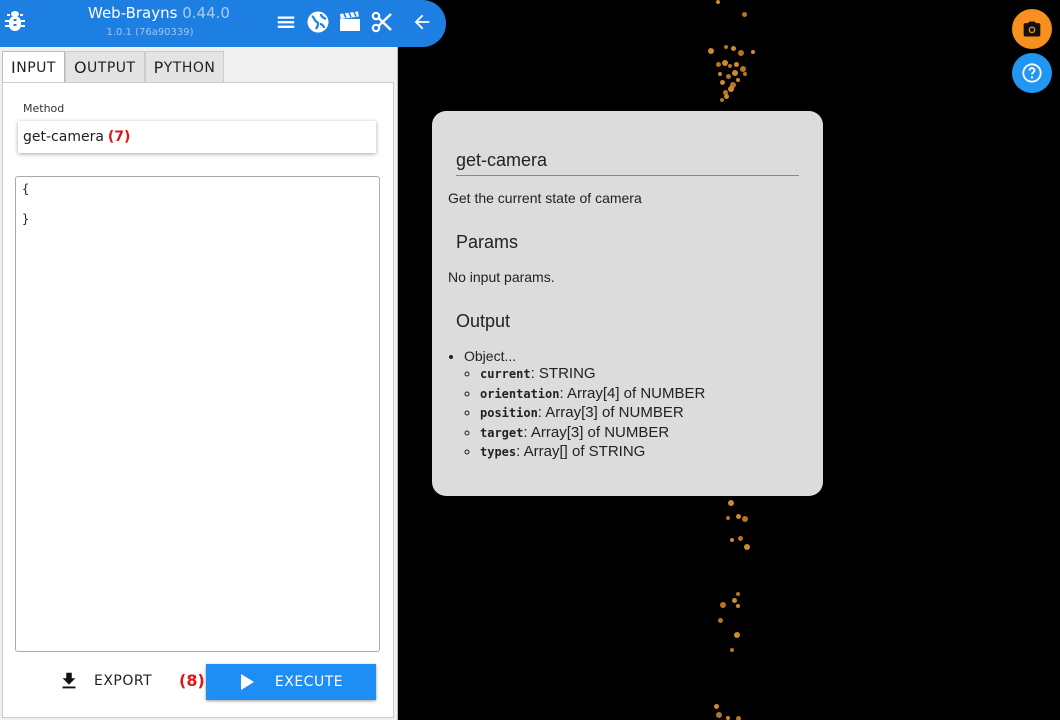 The width and height of the screenshot is (1060, 720). I want to click on clapperboard-icon, so click(350, 21).